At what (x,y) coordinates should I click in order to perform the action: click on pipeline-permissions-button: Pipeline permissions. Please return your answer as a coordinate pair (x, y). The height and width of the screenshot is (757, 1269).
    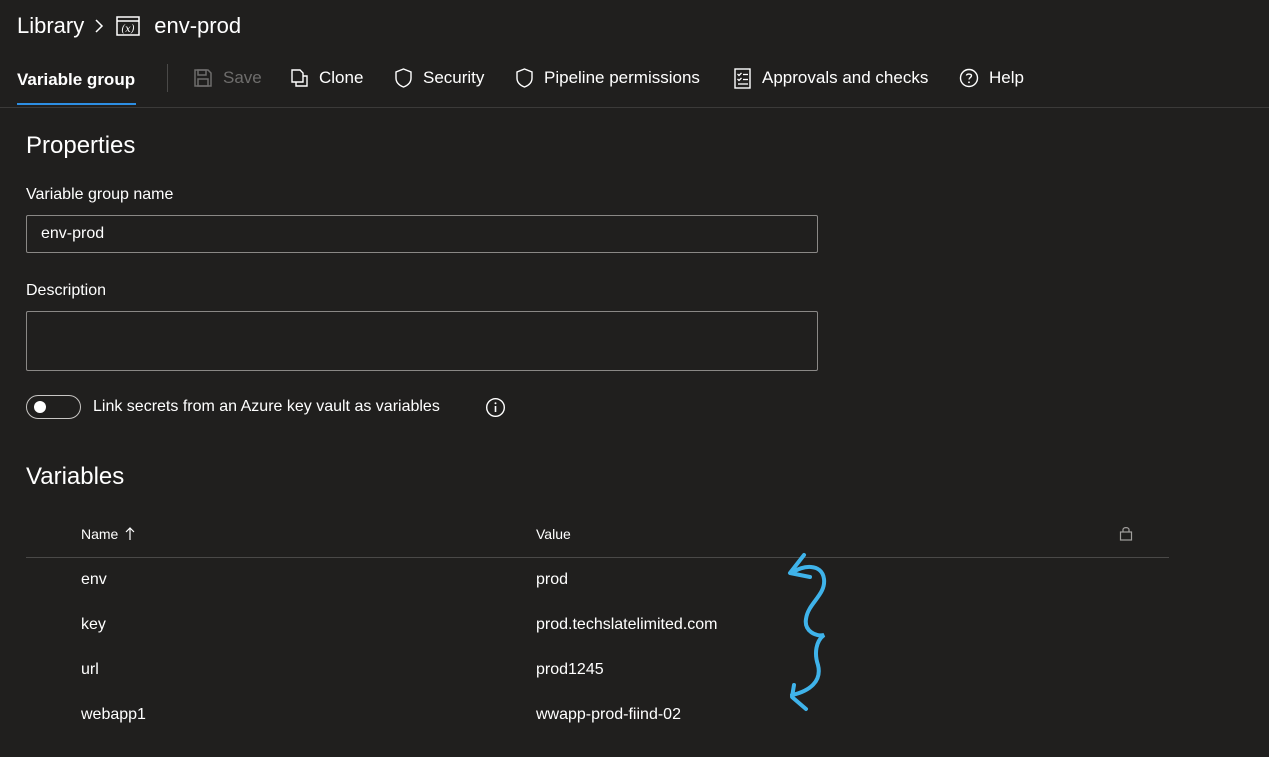
    Looking at the image, I should click on (607, 78).